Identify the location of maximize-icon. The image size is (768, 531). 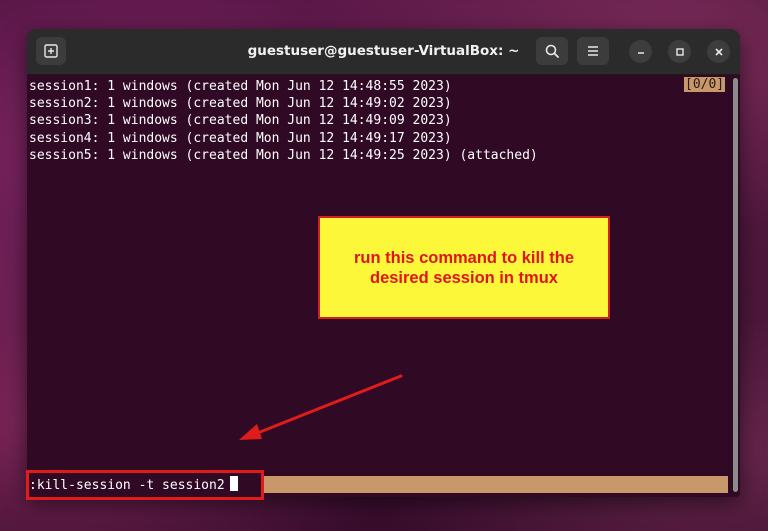
(679, 51).